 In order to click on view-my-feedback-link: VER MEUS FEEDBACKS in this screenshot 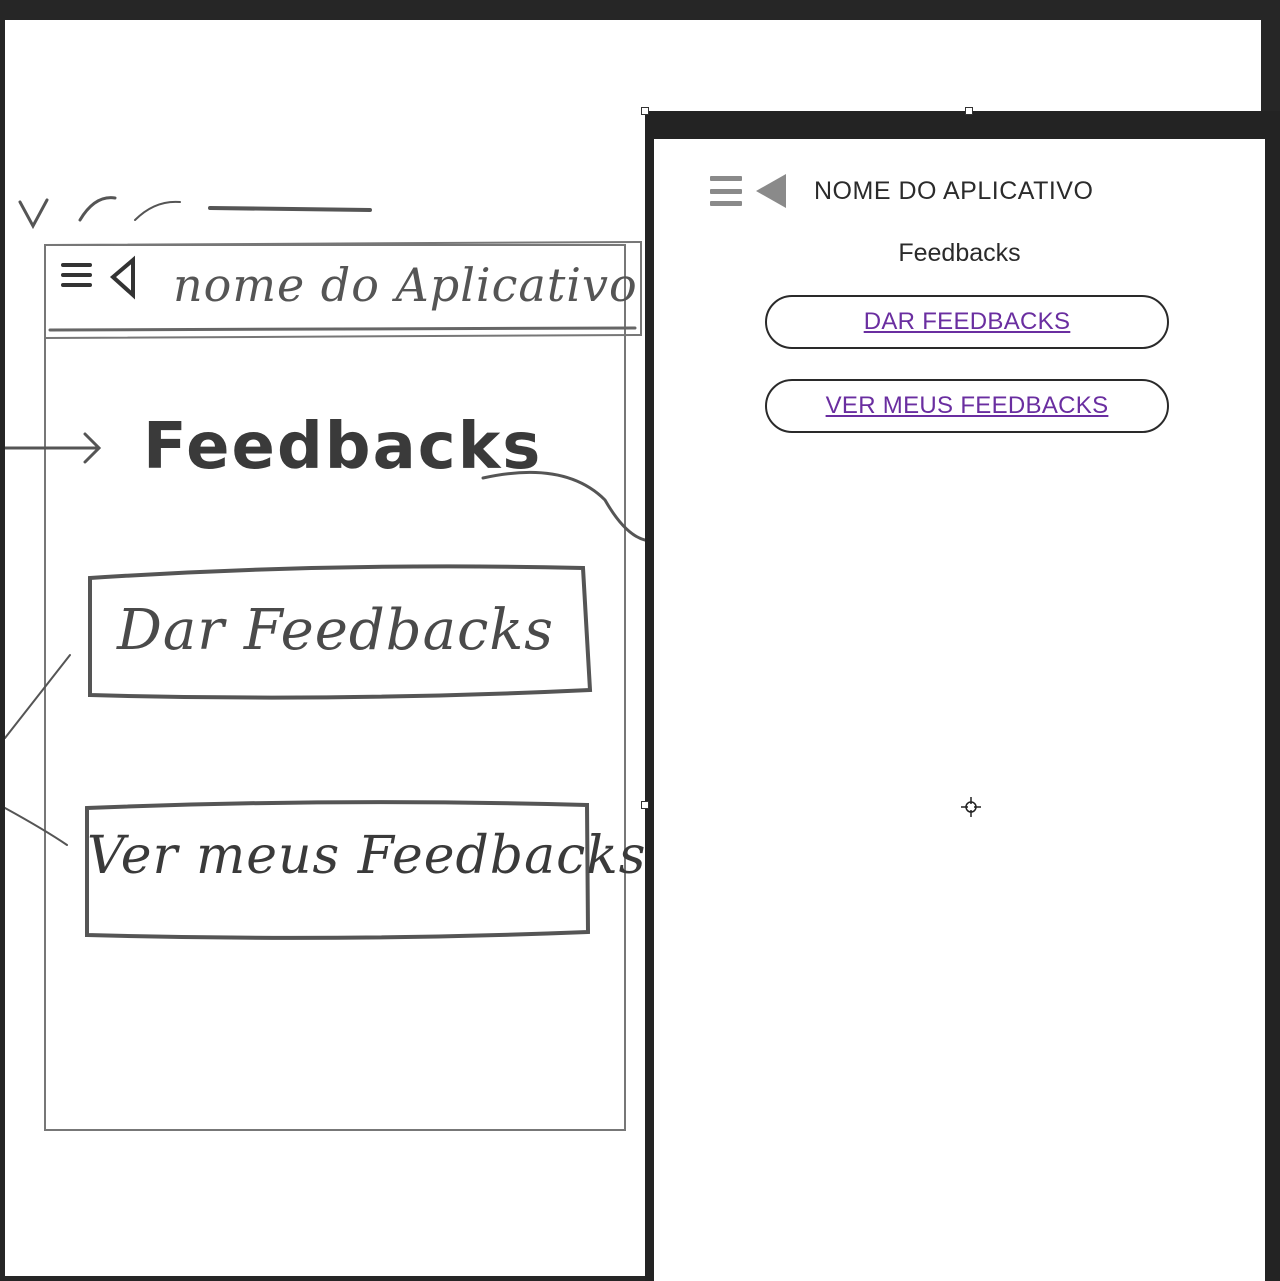, I will do `click(967, 406)`.